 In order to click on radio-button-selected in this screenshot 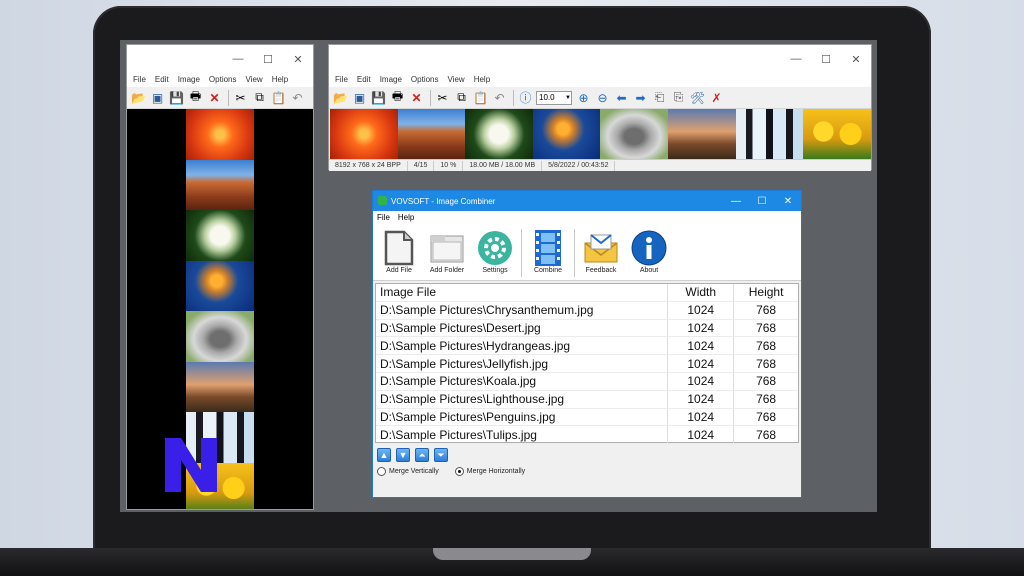, I will do `click(459, 471)`.